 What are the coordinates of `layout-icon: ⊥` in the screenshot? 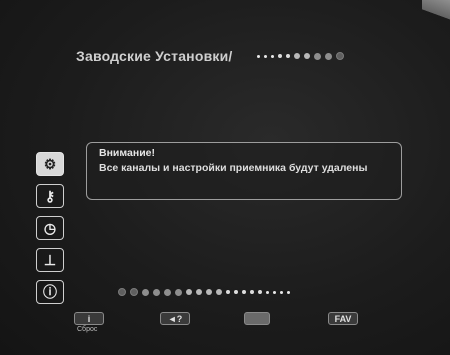 It's located at (50, 259).